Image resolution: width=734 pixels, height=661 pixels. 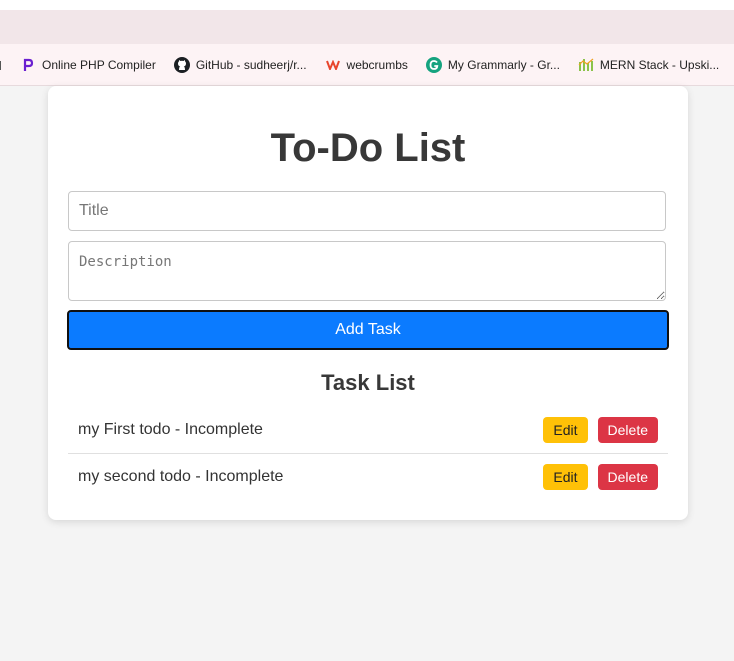 I want to click on webcrumbs-icon, so click(x=333, y=65).